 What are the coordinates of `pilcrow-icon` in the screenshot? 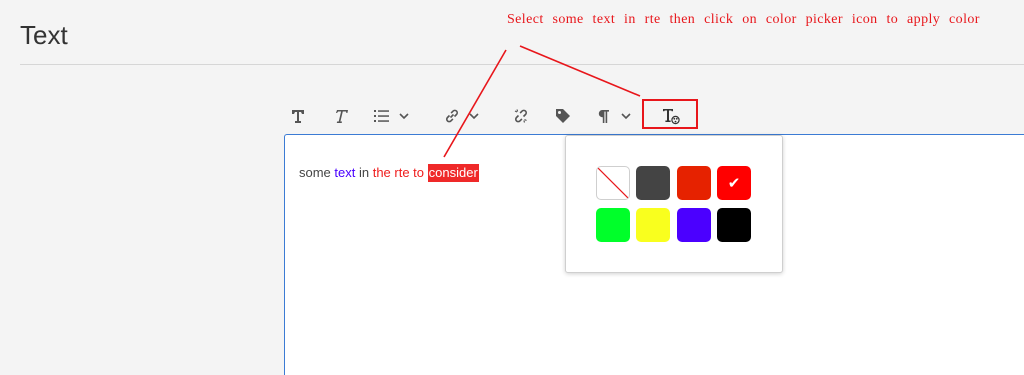 It's located at (603, 116).